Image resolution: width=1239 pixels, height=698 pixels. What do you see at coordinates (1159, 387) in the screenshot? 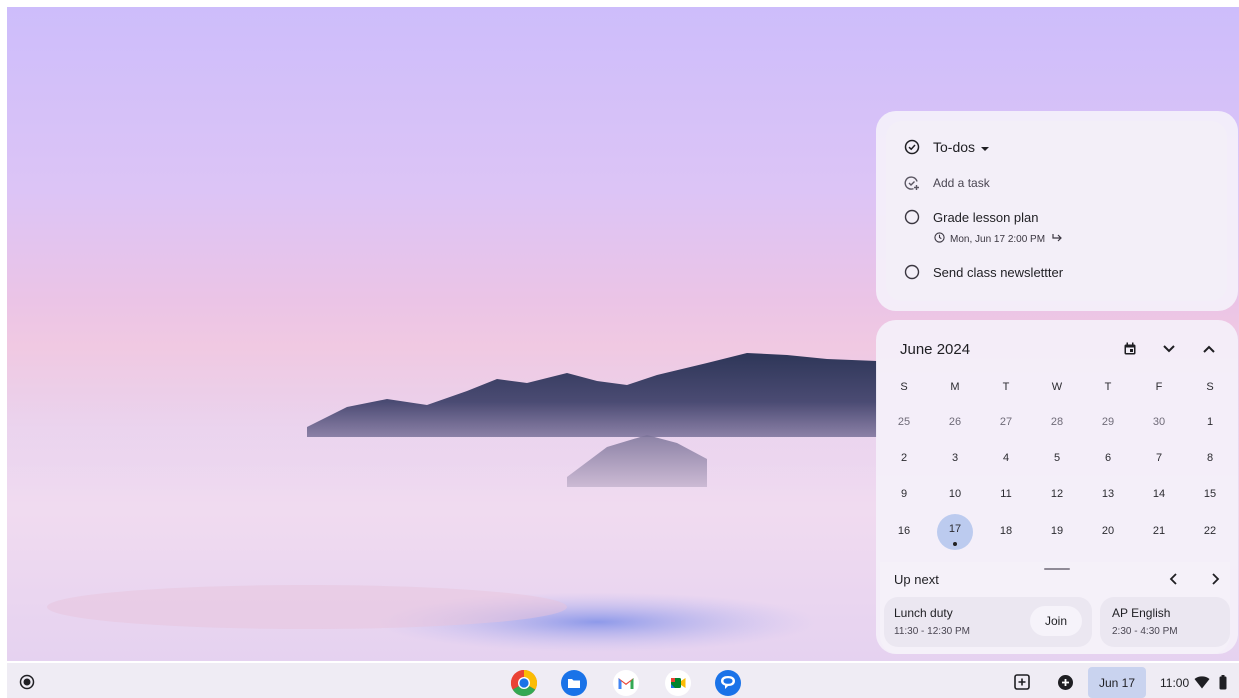
I see `weekday-label: F` at bounding box center [1159, 387].